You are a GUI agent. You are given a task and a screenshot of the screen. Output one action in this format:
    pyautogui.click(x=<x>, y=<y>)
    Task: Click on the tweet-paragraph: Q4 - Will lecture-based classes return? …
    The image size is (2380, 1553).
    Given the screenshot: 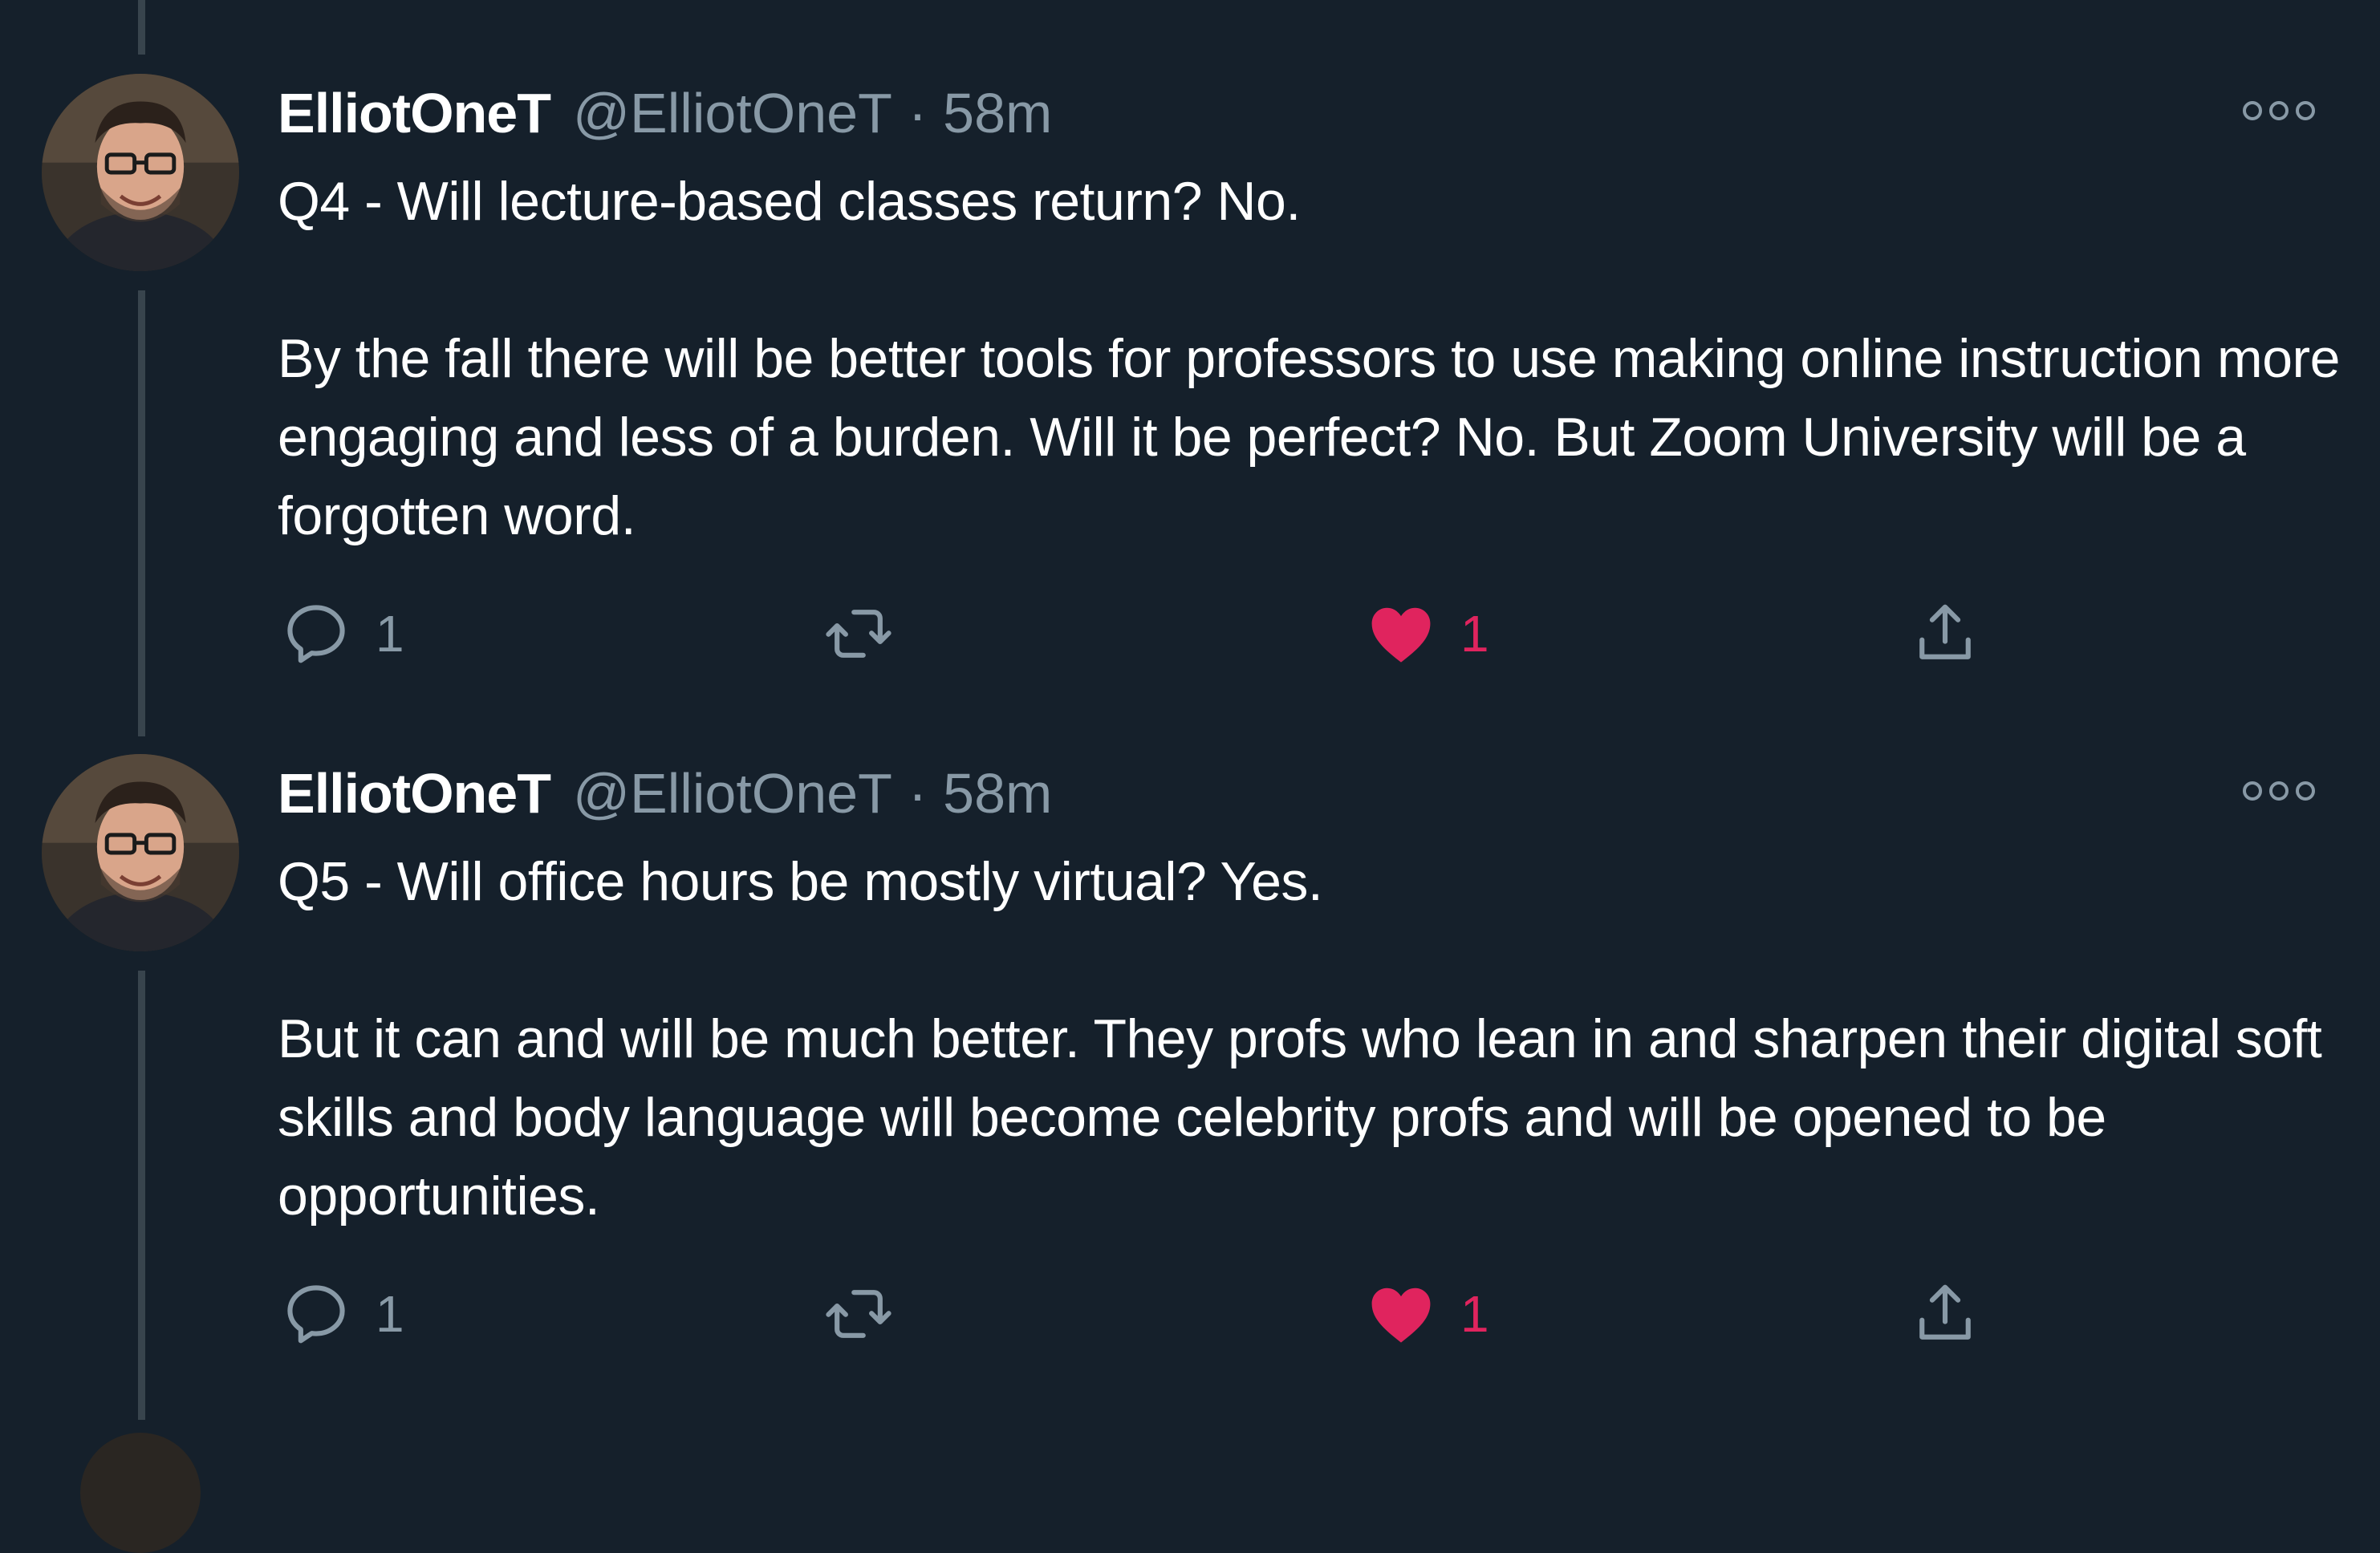 What is the action you would take?
    pyautogui.click(x=789, y=201)
    